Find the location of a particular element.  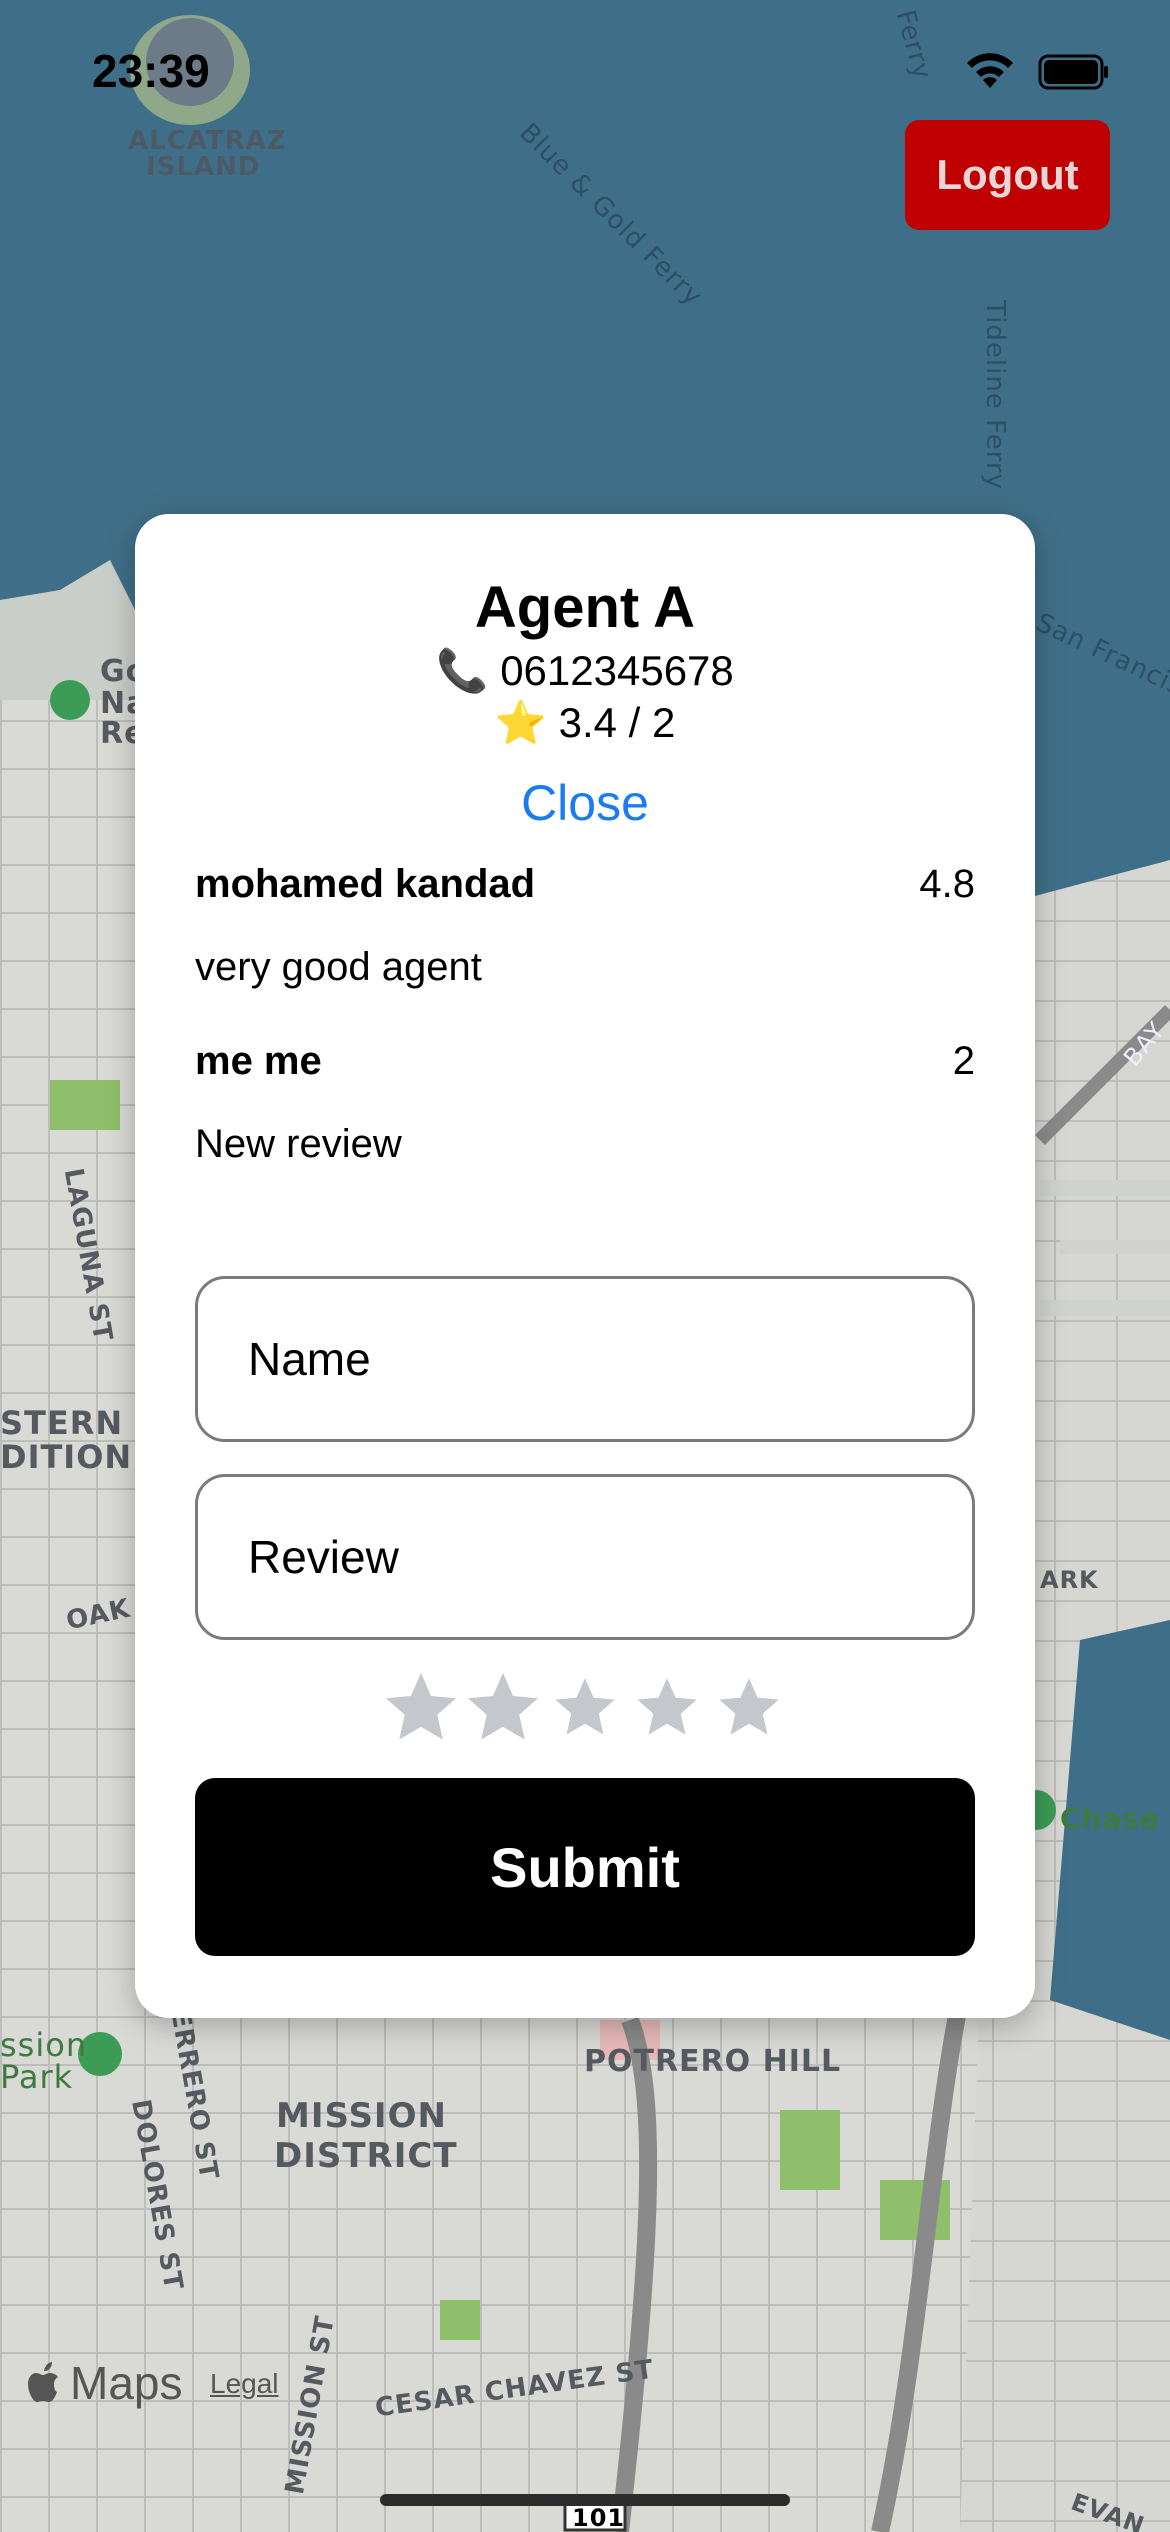

review-score: 4.8 is located at coordinates (947, 884).